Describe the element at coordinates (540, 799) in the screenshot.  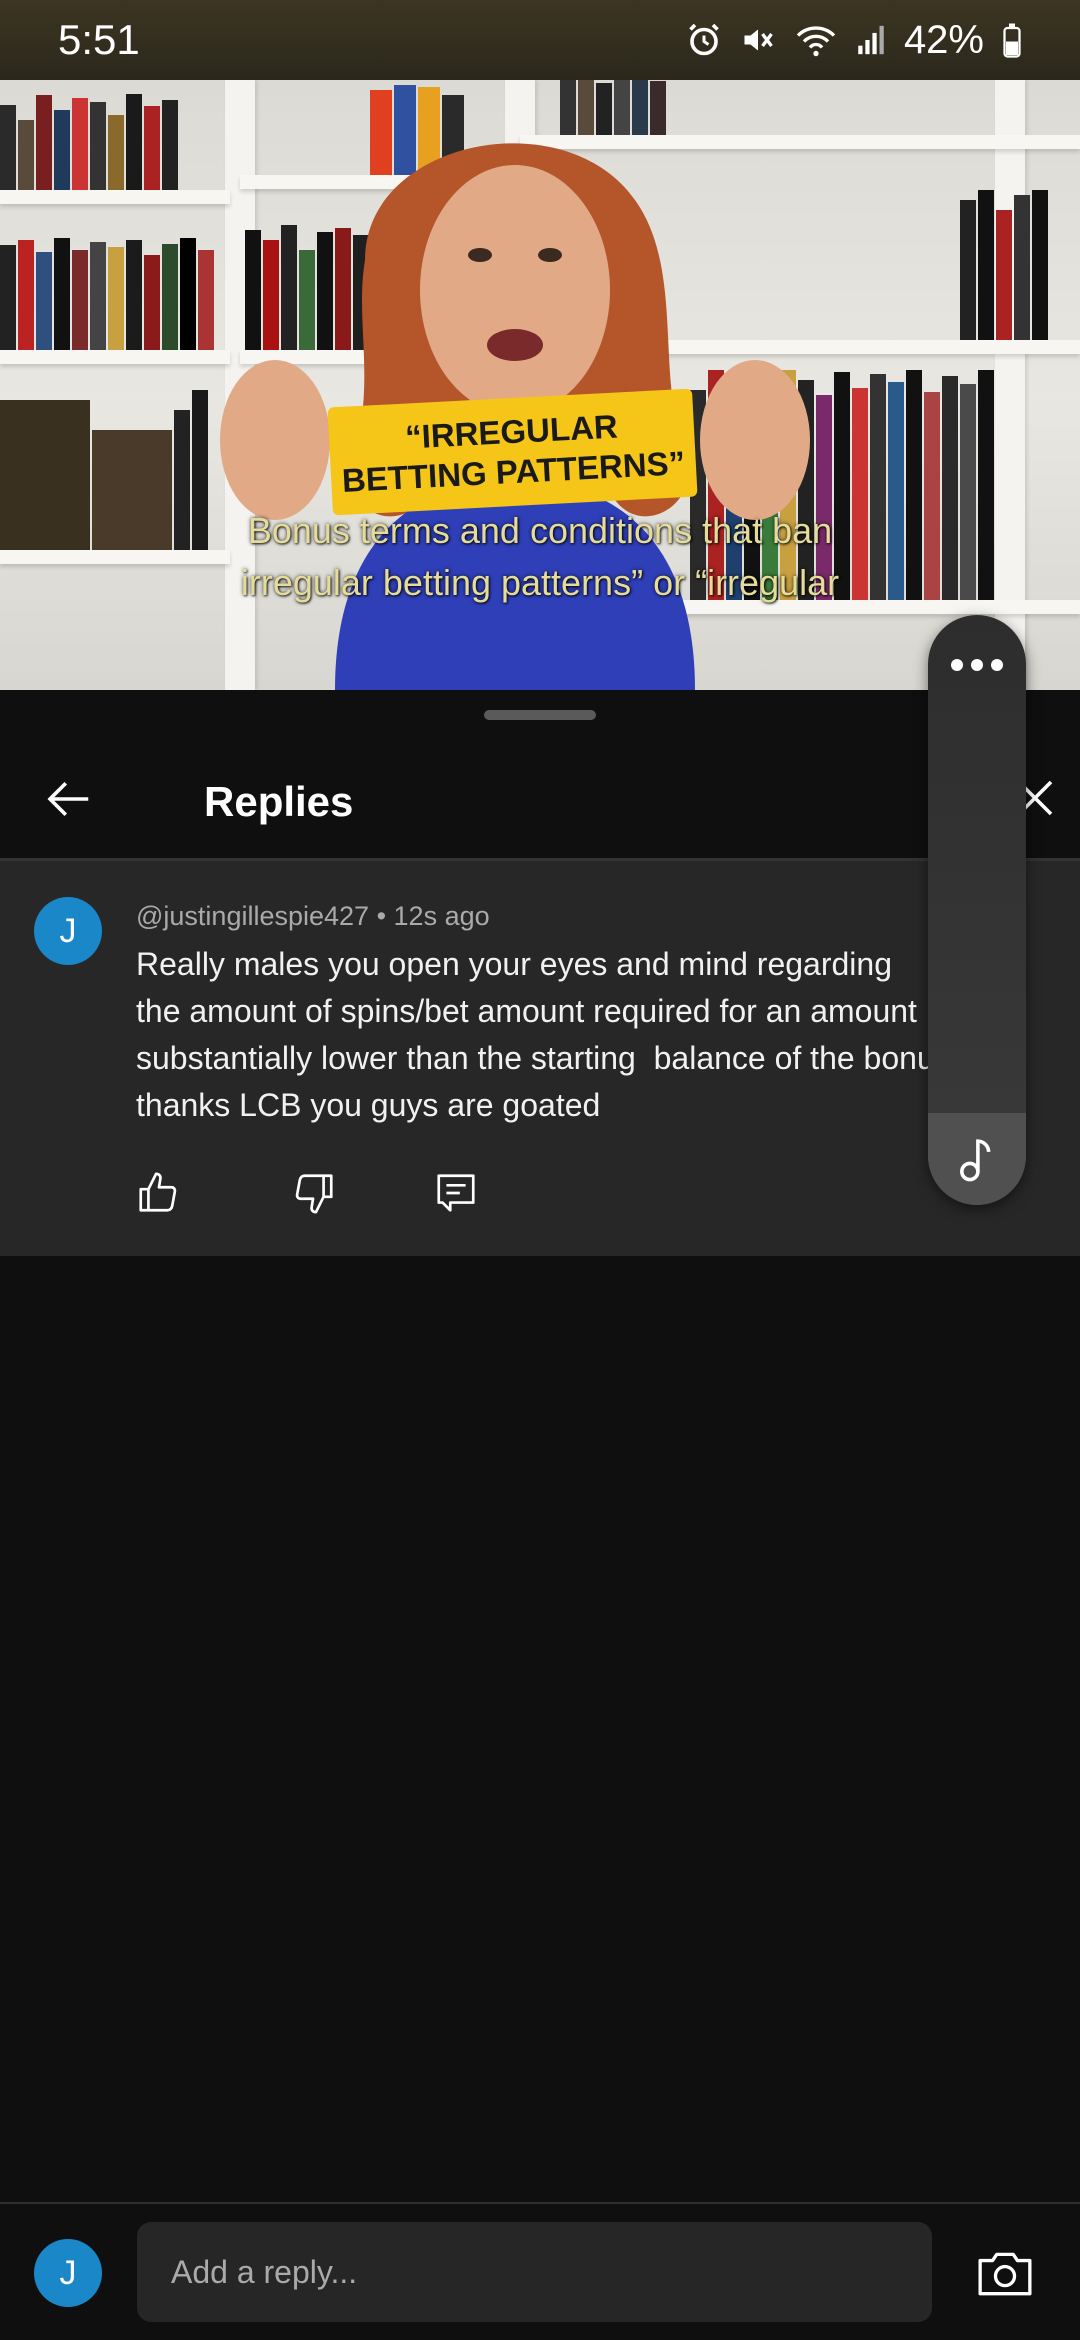
I see `replies-header: Replies` at that location.